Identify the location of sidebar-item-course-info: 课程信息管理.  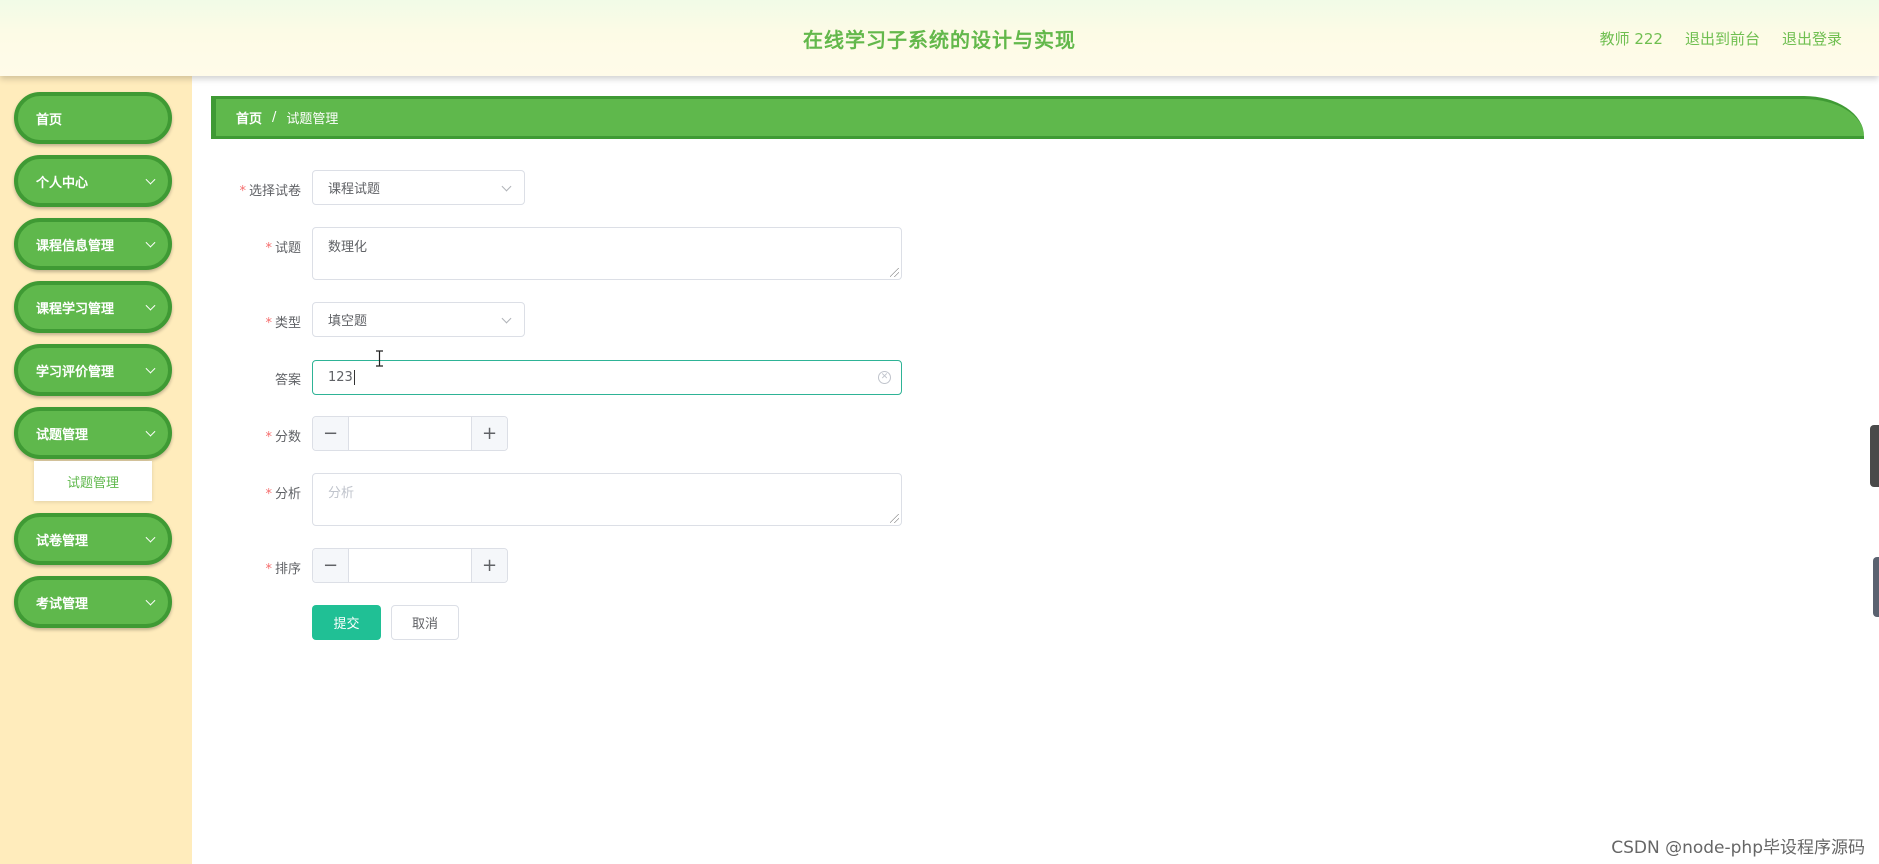
(93, 244).